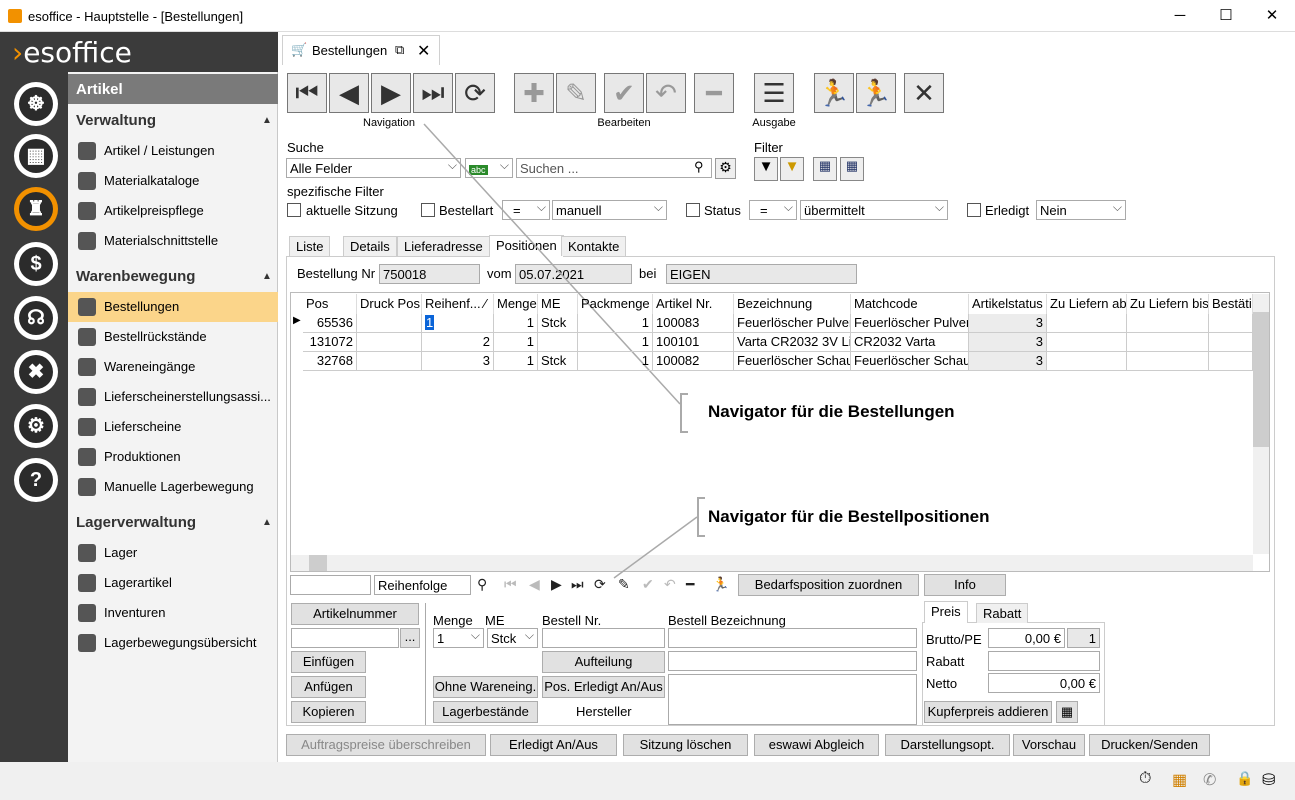  I want to click on rabatt-input, so click(1044, 661).